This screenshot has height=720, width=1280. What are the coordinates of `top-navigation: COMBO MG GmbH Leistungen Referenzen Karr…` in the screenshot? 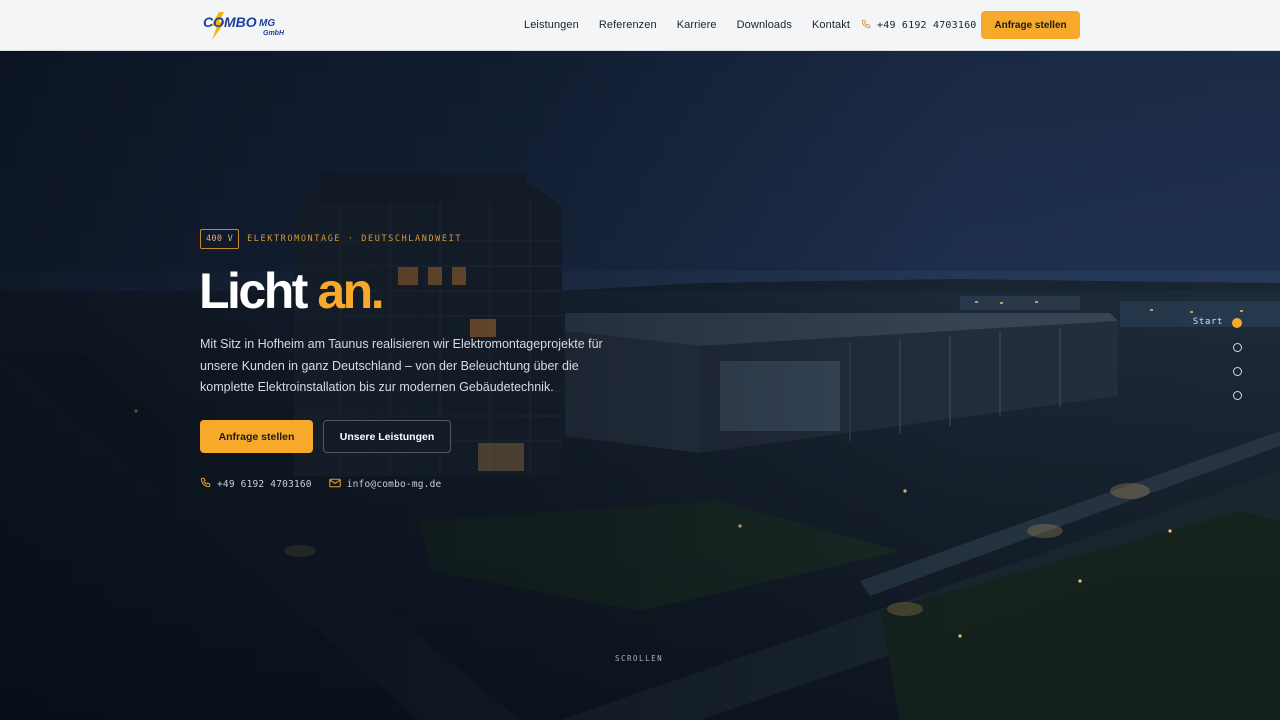 It's located at (640, 25).